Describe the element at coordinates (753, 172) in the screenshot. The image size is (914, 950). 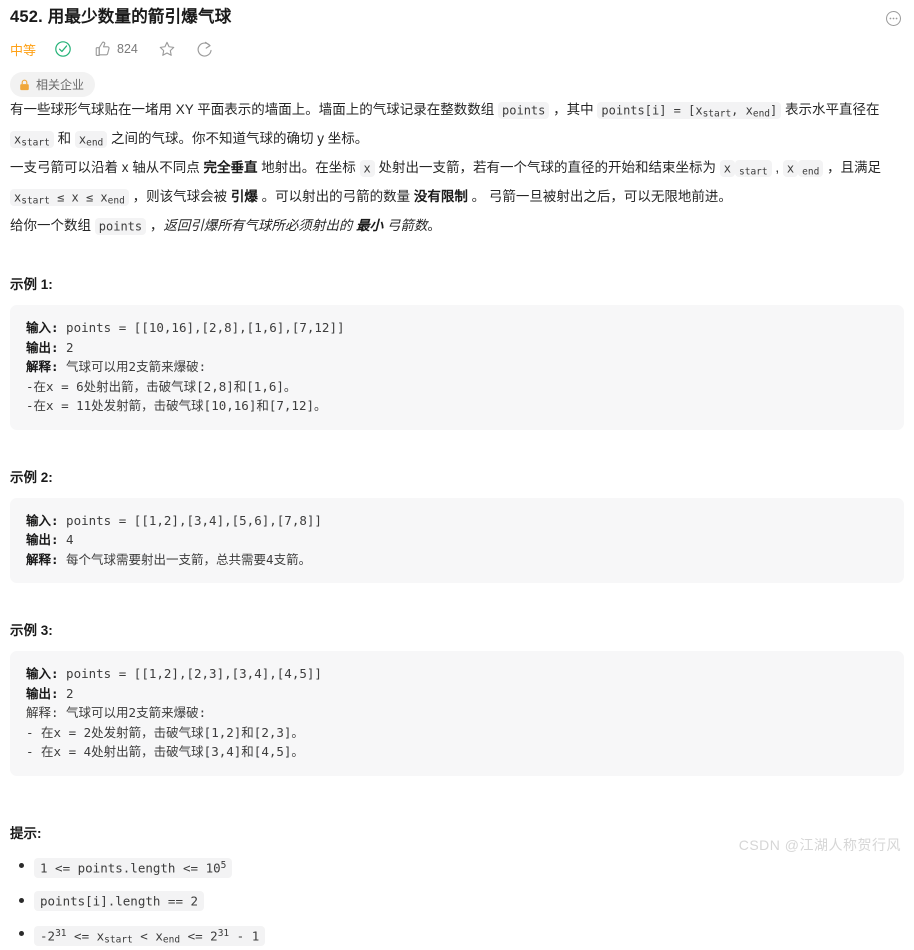
I see `p2-sub-start: start` at that location.